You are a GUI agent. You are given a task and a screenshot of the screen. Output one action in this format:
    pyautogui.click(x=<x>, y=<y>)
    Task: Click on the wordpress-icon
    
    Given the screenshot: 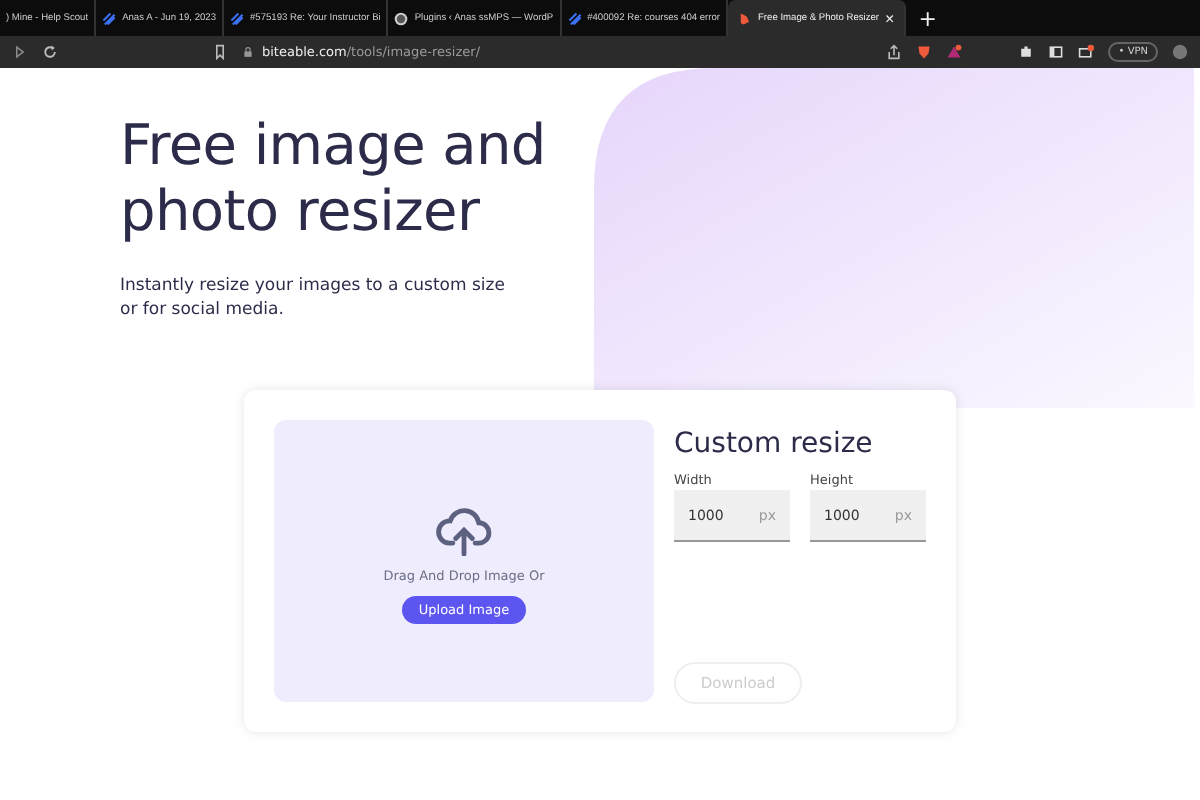 What is the action you would take?
    pyautogui.click(x=401, y=18)
    